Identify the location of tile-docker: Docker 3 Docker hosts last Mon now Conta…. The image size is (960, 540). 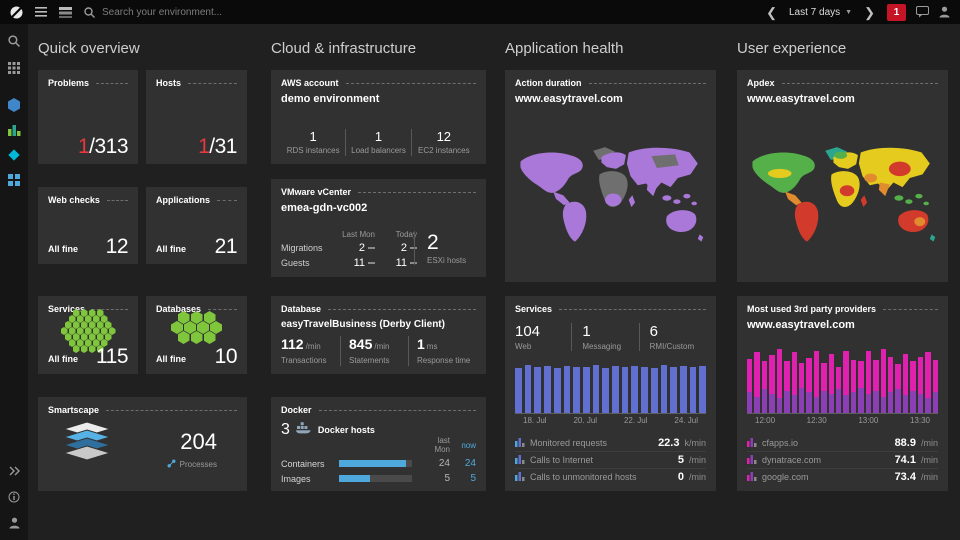
(378, 444).